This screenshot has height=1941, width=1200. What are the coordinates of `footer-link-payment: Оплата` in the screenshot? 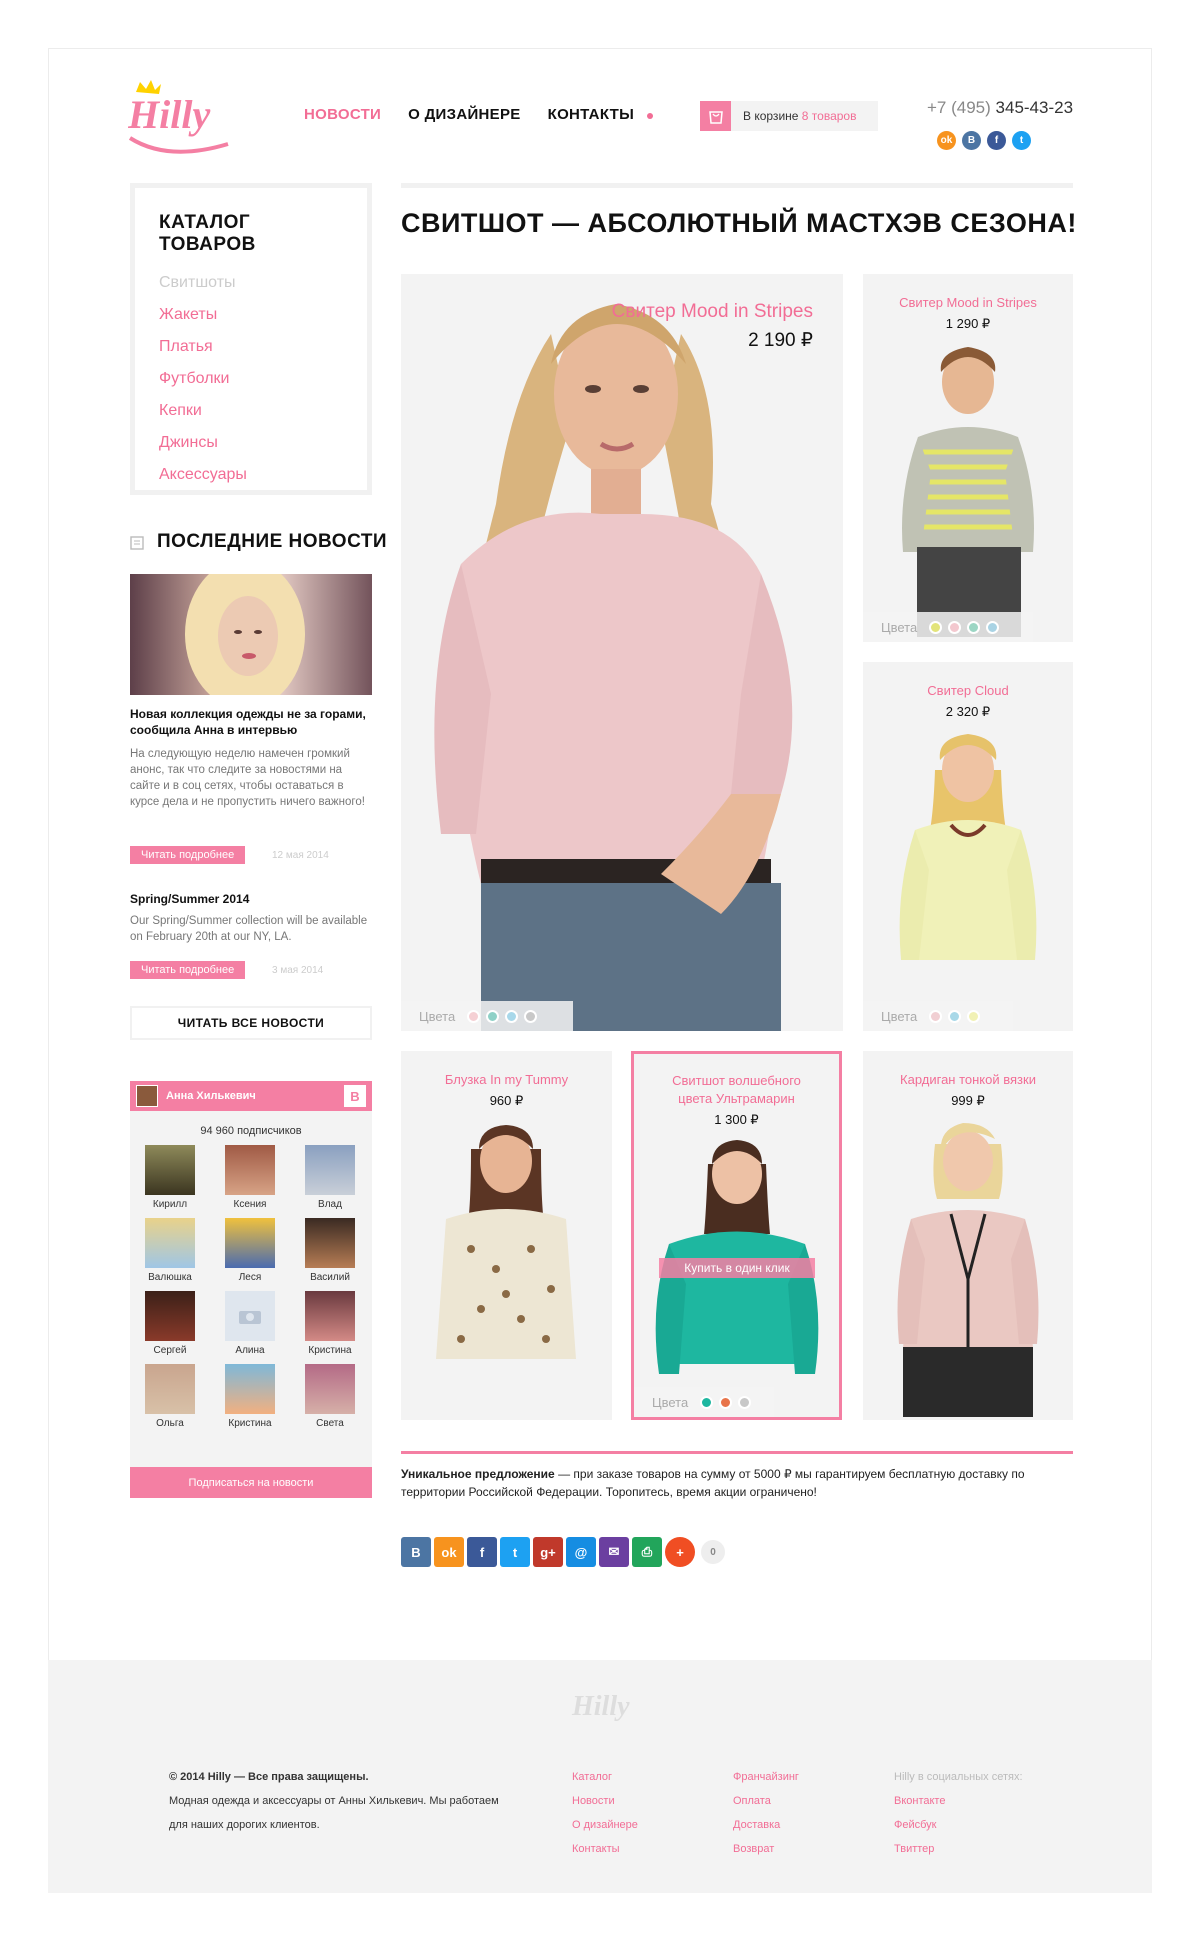 It's located at (766, 1801).